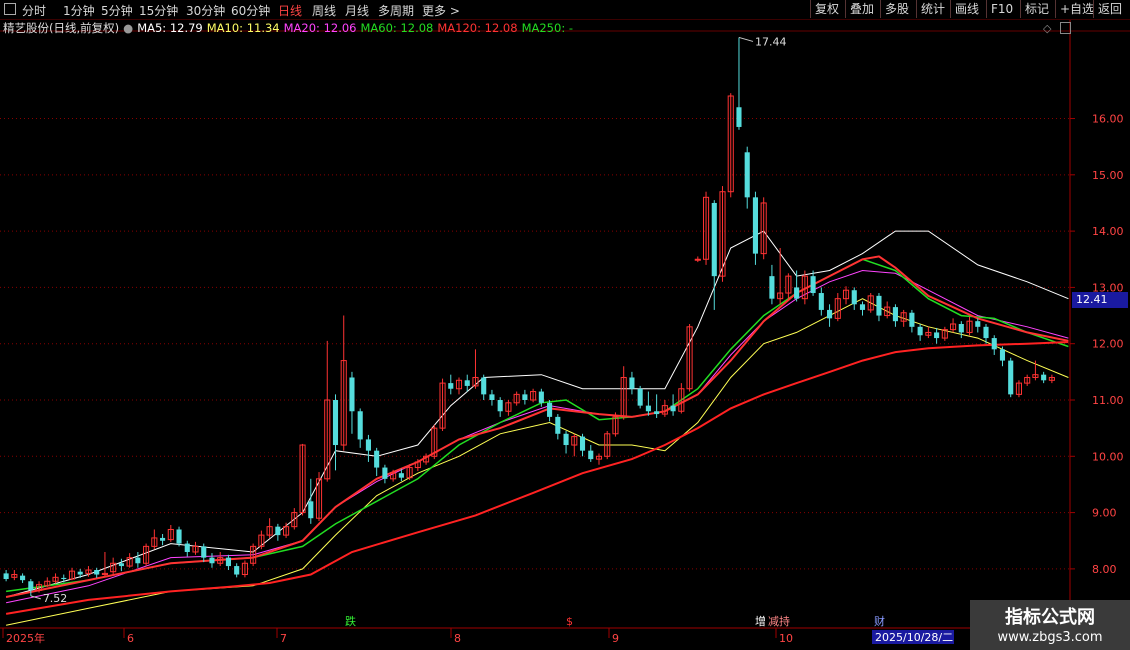 This screenshot has height=650, width=1130. Describe the element at coordinates (158, 10) in the screenshot. I see `period-tab-3: 15分钟` at that location.